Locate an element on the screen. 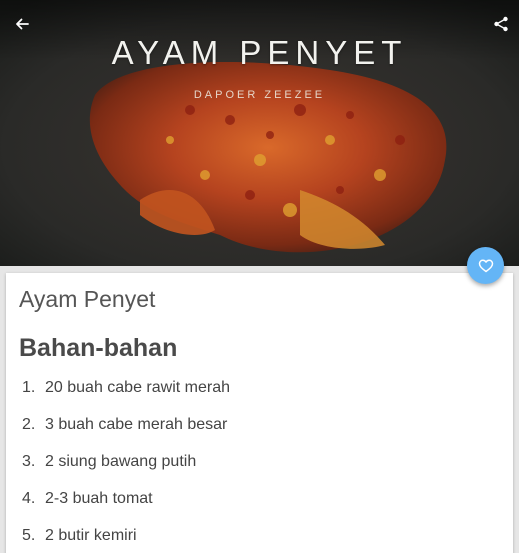 The width and height of the screenshot is (519, 553). share-icon is located at coordinates (501, 24).